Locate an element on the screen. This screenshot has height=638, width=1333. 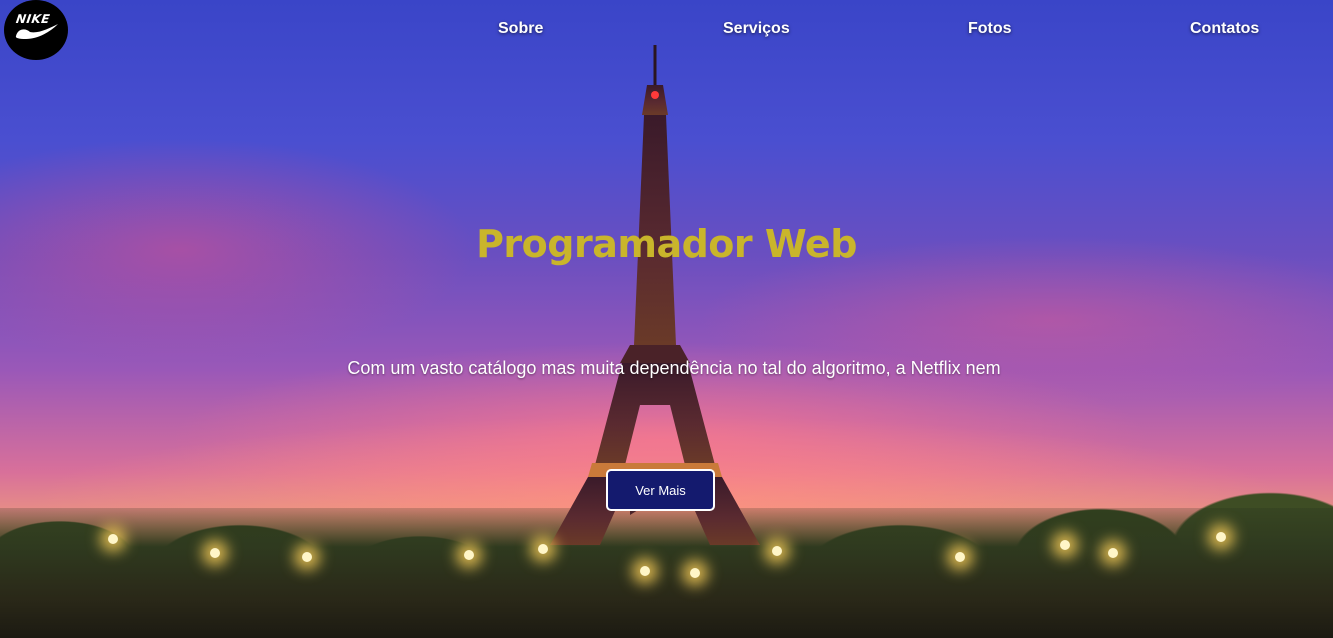
nav-link-servicos: Serviços is located at coordinates (756, 29).